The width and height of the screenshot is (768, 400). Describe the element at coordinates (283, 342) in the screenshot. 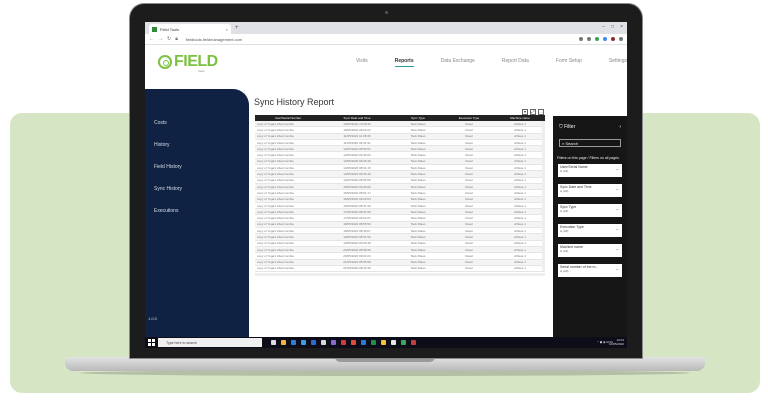

I see `file-explorer-icon` at that location.